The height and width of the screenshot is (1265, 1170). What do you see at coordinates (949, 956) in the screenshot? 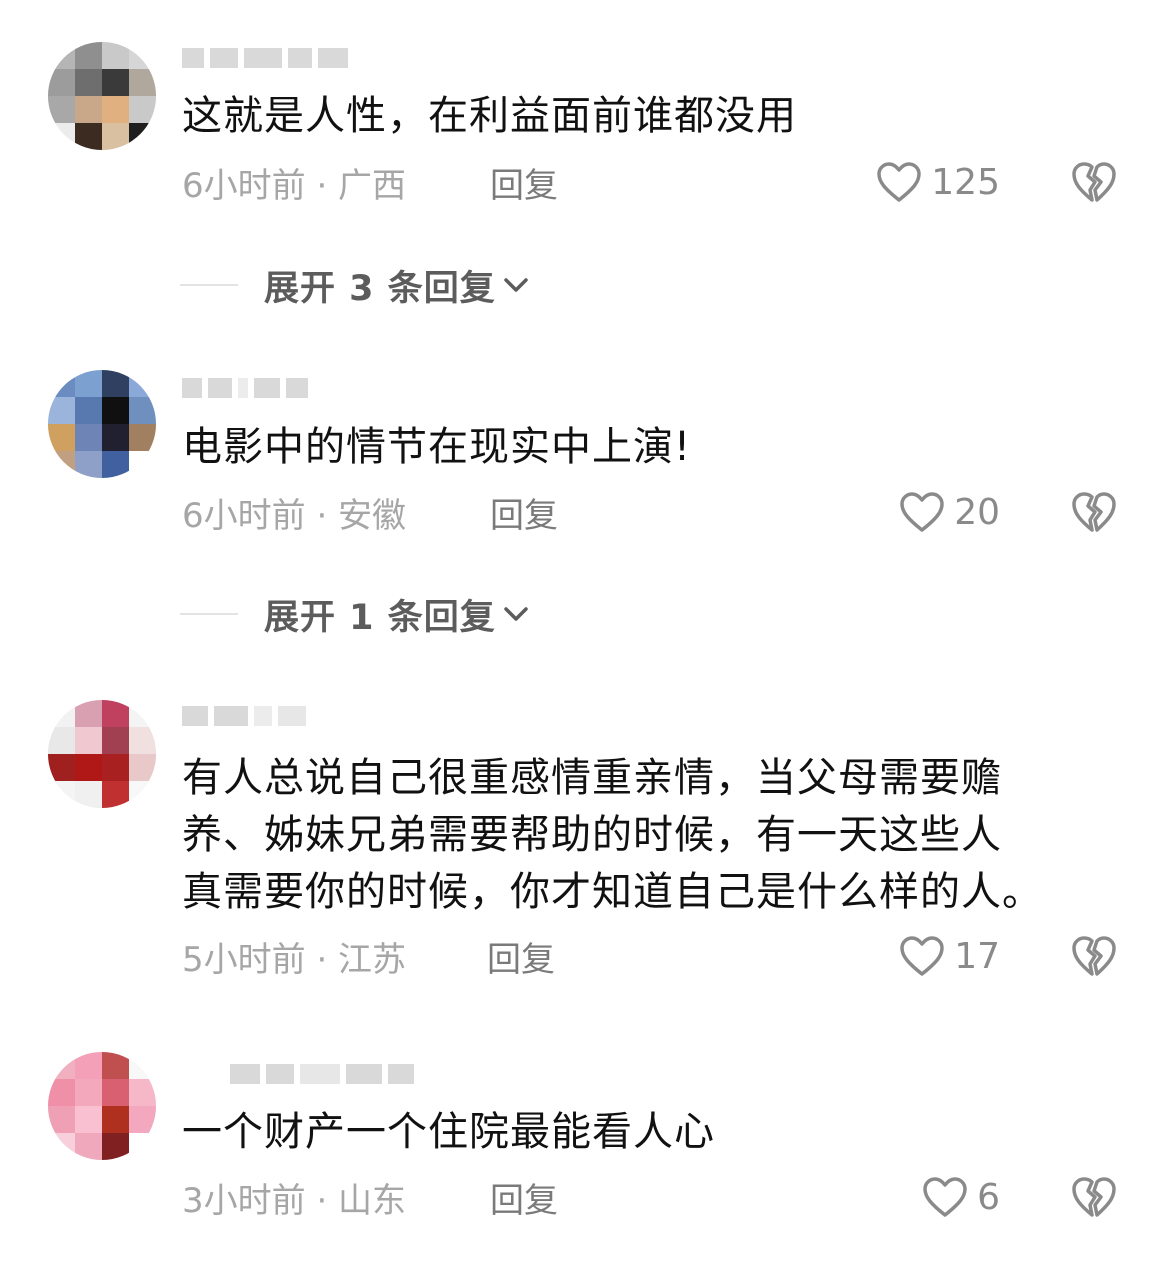
I see `like-button: 17` at bounding box center [949, 956].